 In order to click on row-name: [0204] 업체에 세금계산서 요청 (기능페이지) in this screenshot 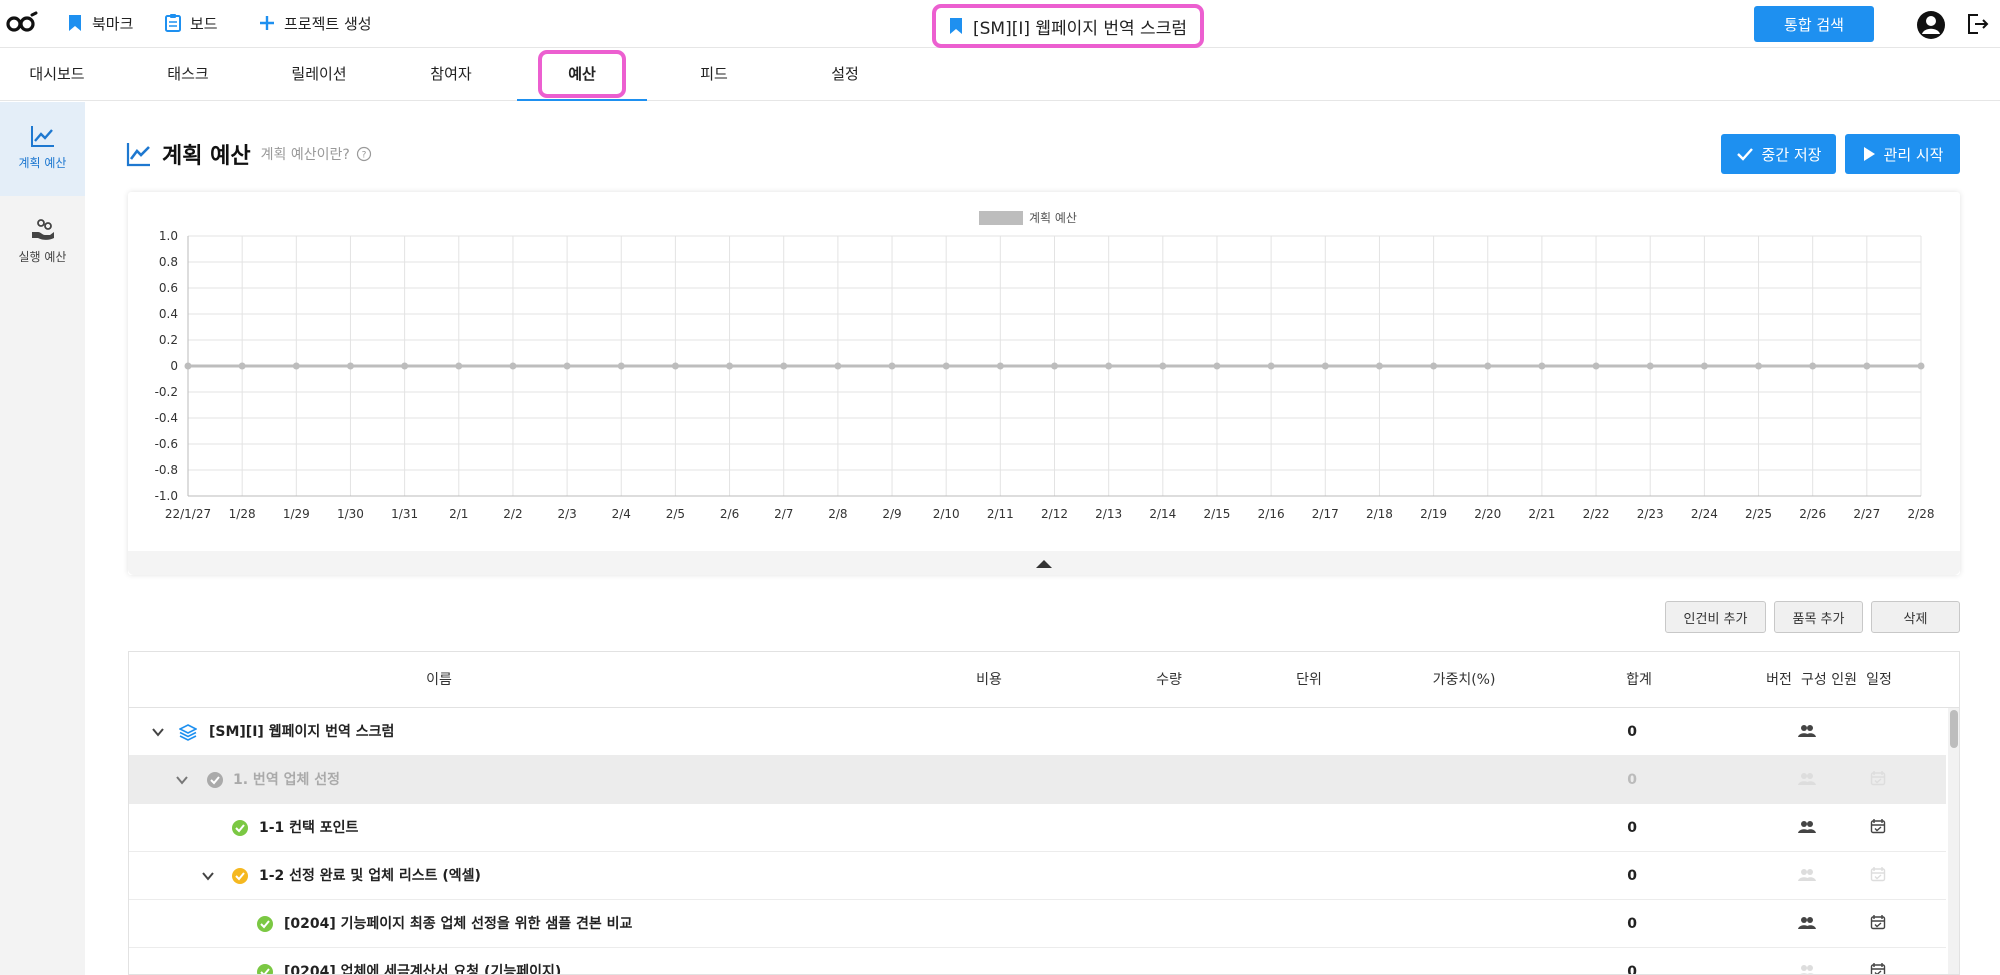, I will do `click(423, 969)`.